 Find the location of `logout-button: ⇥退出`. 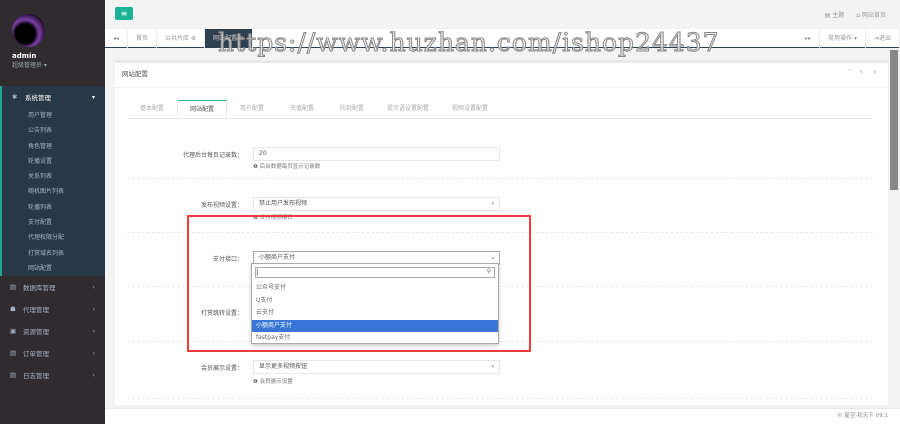

logout-button: ⇥退出 is located at coordinates (883, 38).